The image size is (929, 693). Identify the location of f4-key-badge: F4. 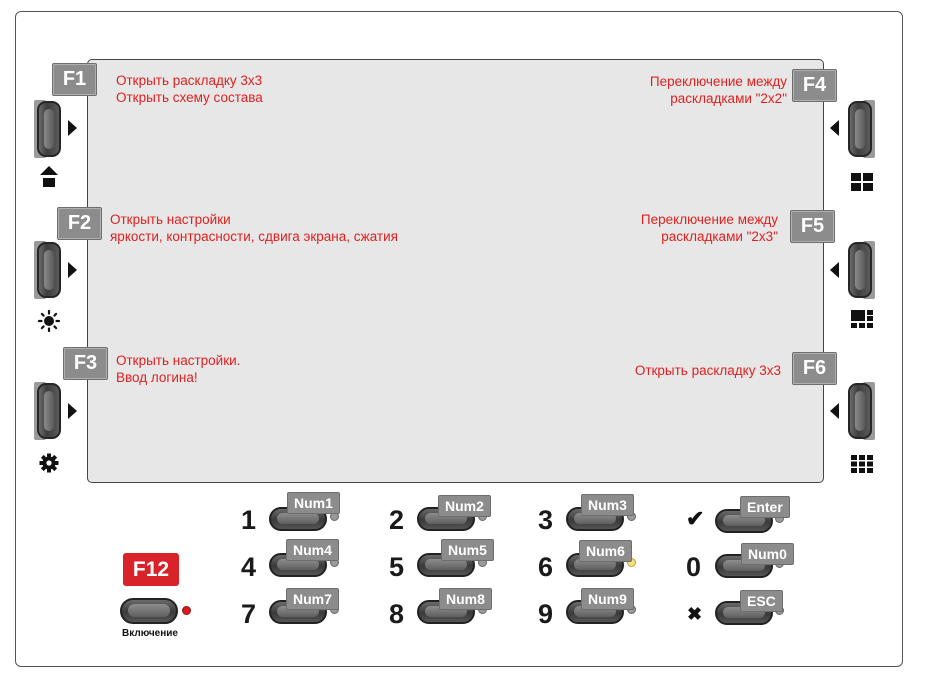
(814, 85).